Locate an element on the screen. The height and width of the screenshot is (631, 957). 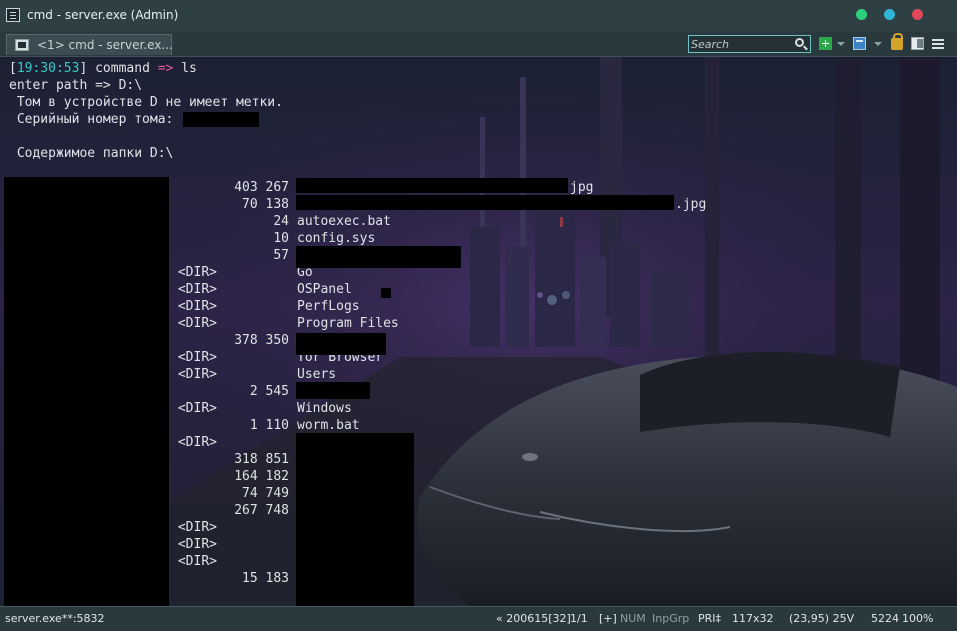
entry-name: config.sys is located at coordinates (336, 238).